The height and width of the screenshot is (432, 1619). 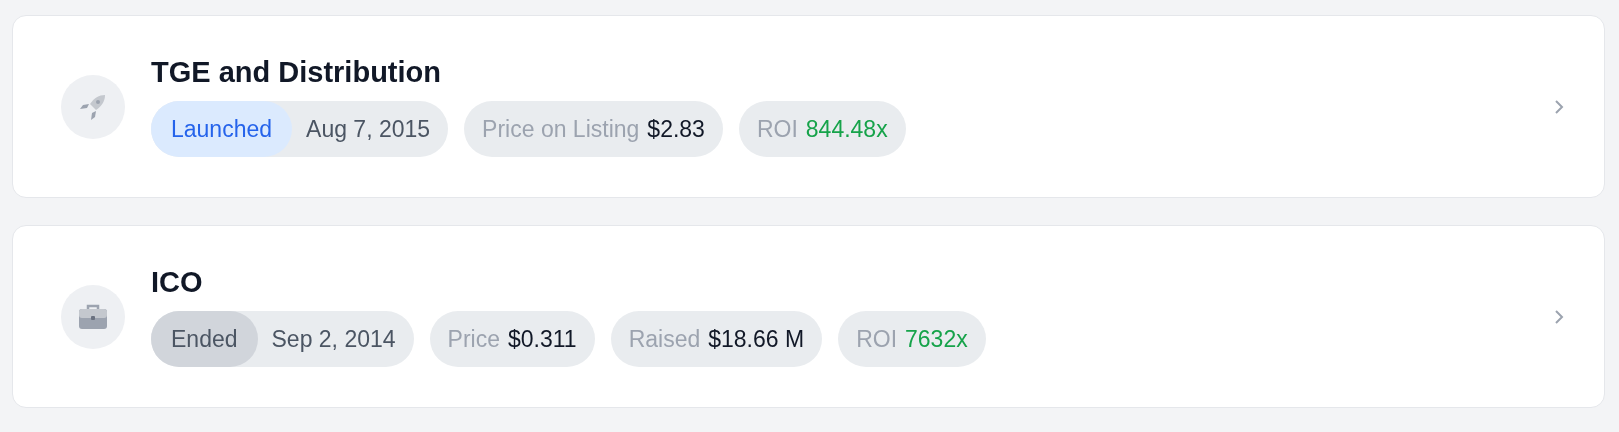 What do you see at coordinates (296, 72) in the screenshot?
I see `event-title: TGE and Distribution` at bounding box center [296, 72].